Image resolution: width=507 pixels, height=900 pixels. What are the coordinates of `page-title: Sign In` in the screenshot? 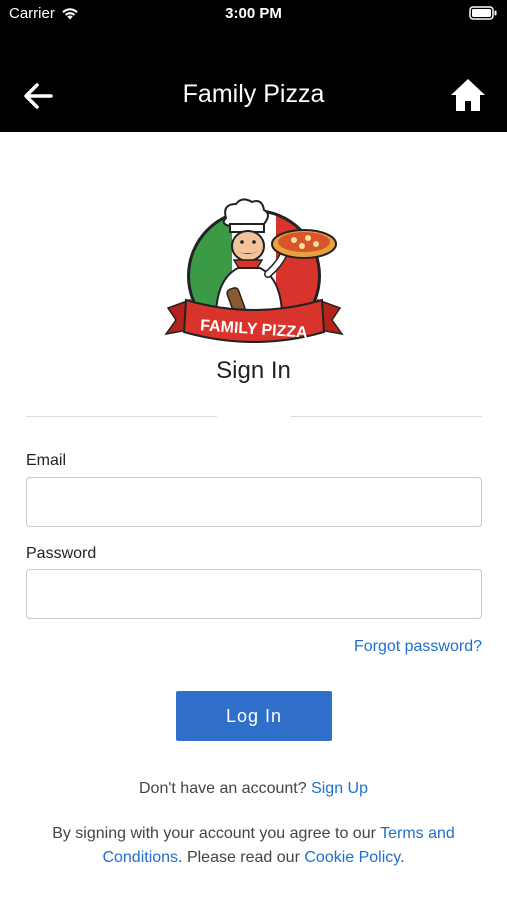 It's located at (253, 370).